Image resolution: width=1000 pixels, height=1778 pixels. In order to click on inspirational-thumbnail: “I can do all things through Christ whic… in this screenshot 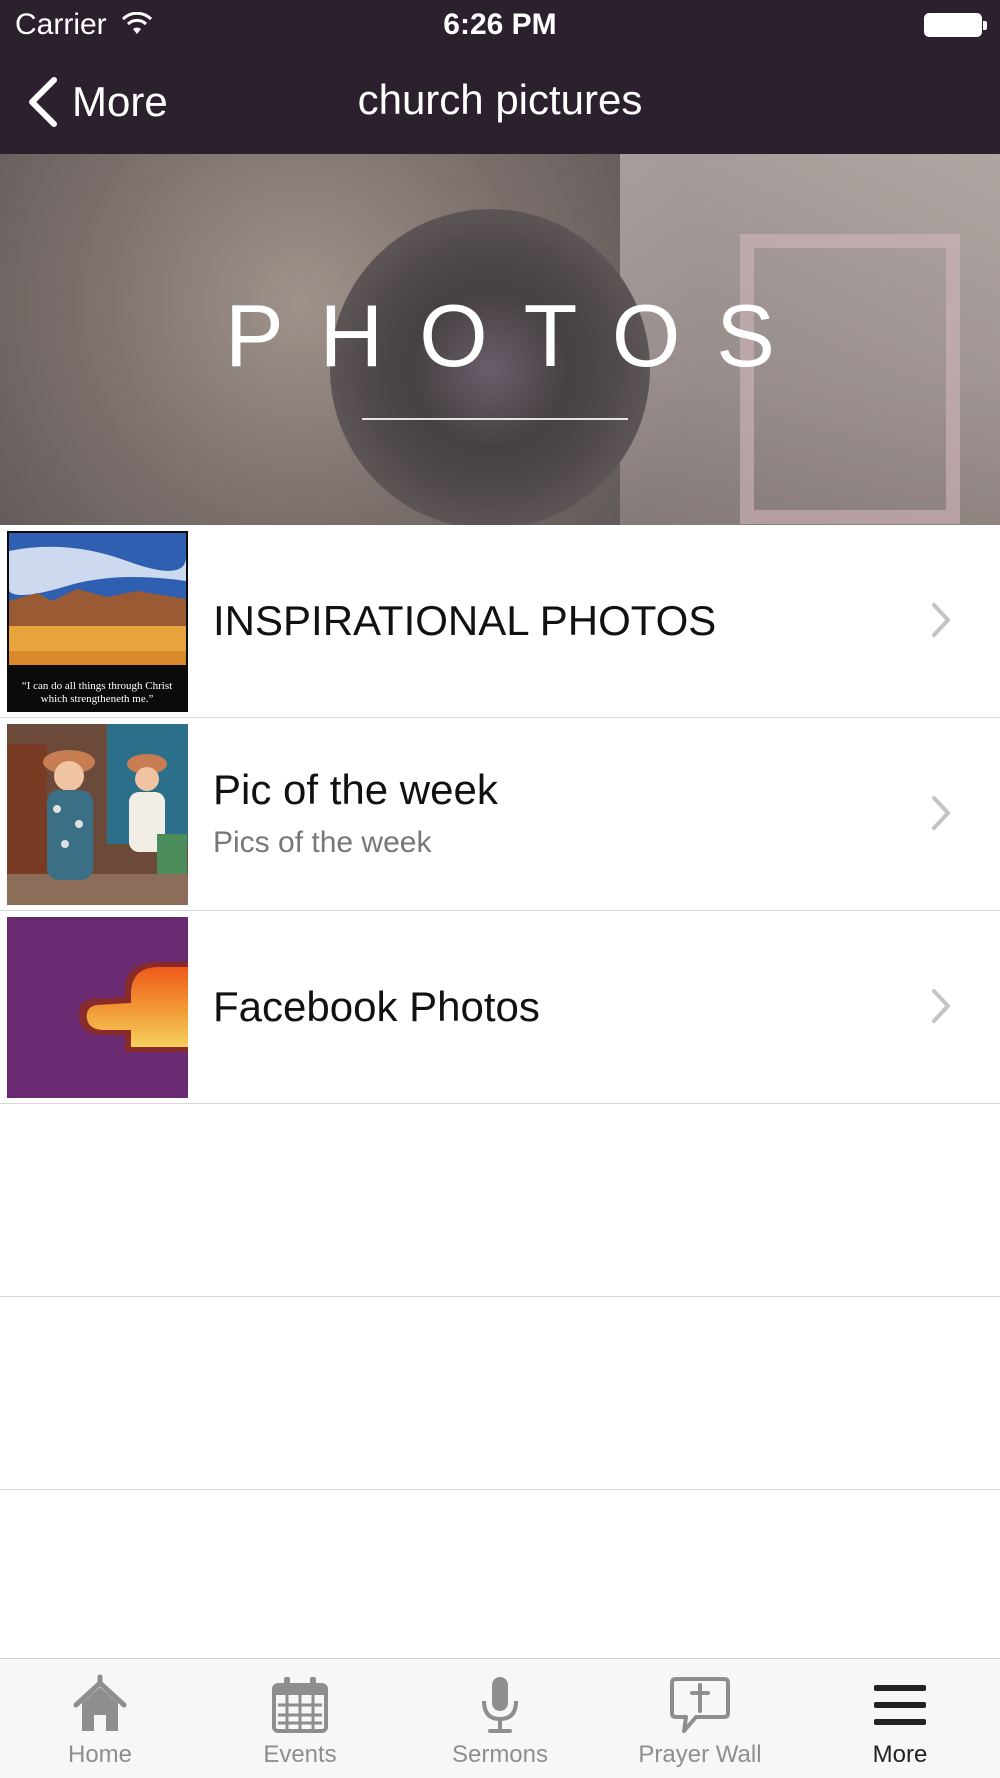, I will do `click(97, 621)`.